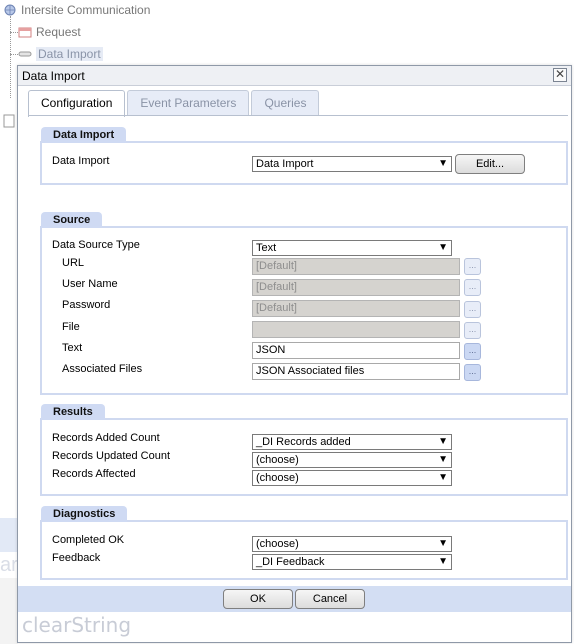 The height and width of the screenshot is (644, 574). What do you see at coordinates (303, 442) in the screenshot?
I see `select-value: _DI Records added` at bounding box center [303, 442].